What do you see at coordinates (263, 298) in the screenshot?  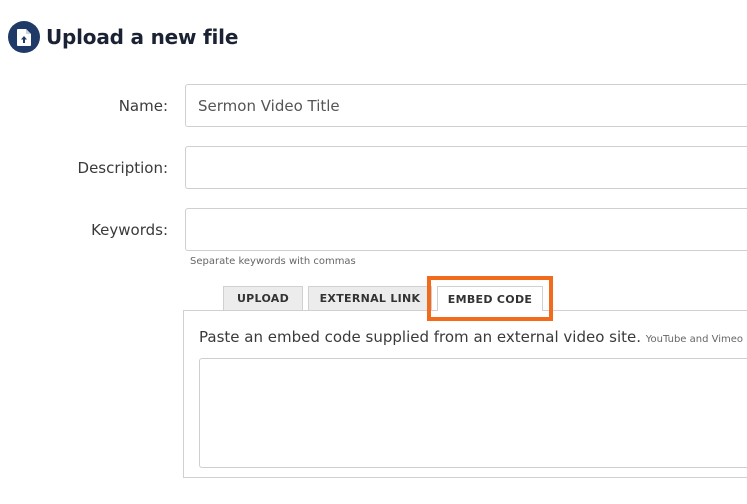 I see `tab-upload: UPLOAD` at bounding box center [263, 298].